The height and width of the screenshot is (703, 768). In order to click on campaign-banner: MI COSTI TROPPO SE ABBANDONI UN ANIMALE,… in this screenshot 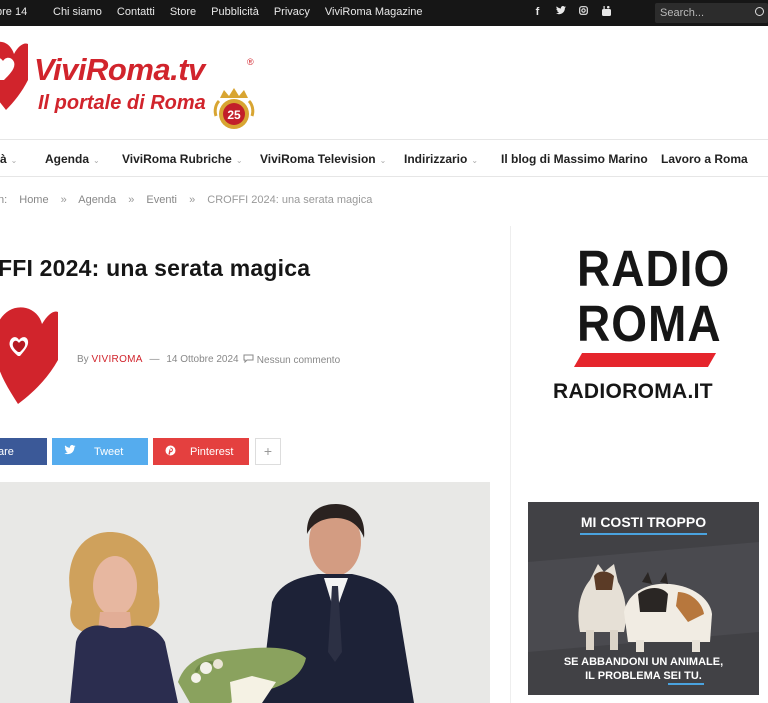, I will do `click(643, 598)`.